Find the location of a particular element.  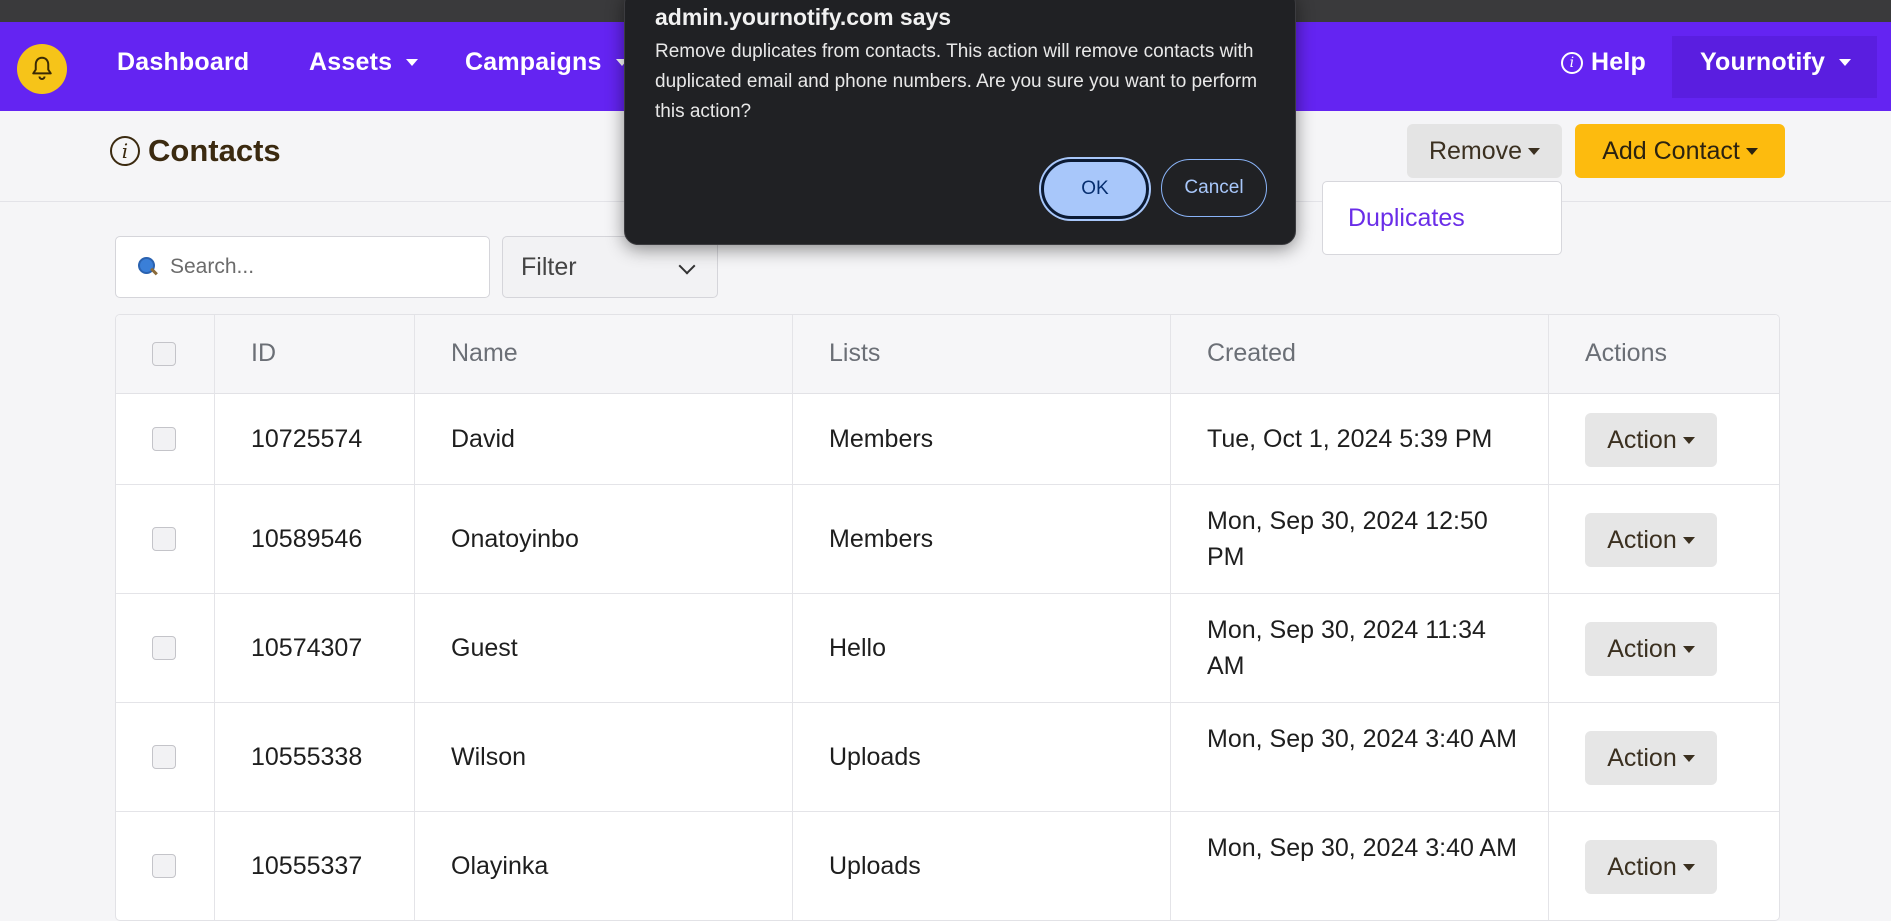

nav-user-menu: Yournotify is located at coordinates (1776, 62).